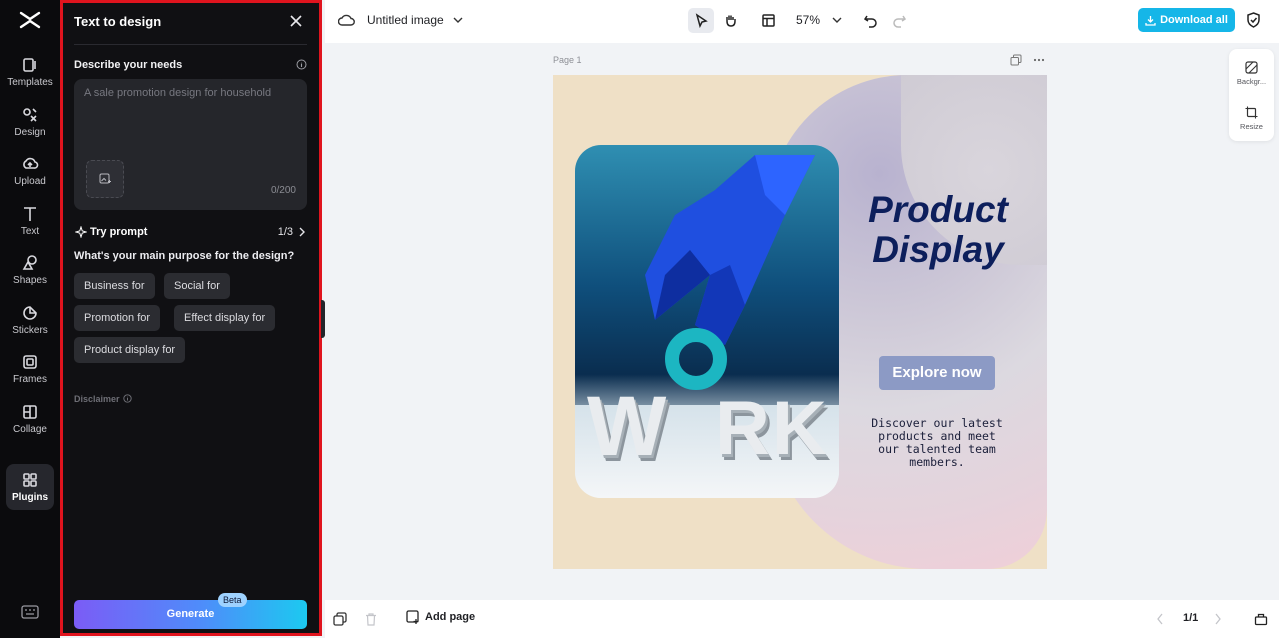 Image resolution: width=1279 pixels, height=638 pixels. What do you see at coordinates (412, 617) in the screenshot?
I see `add-page-icon` at bounding box center [412, 617].